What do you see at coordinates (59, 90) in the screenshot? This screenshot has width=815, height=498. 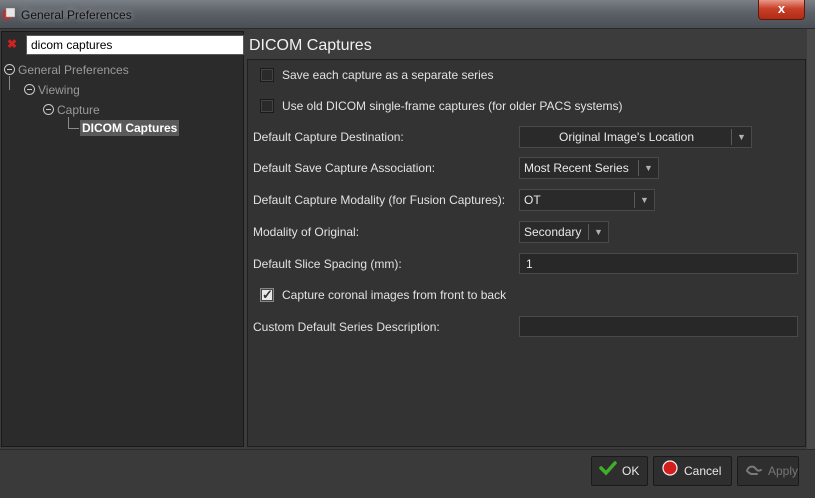 I see `tree-item-label: Viewing` at bounding box center [59, 90].